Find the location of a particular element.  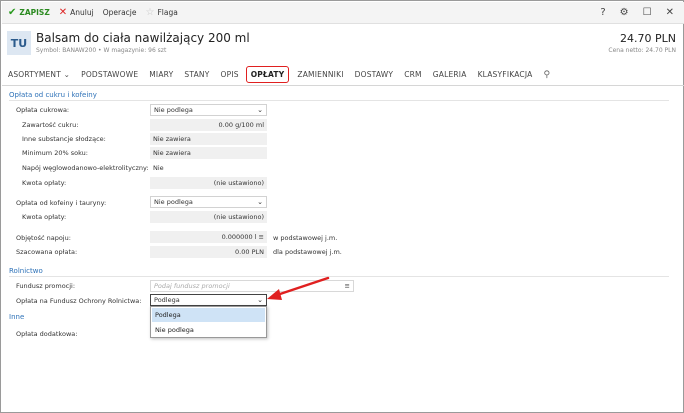

close-x-icon: ✕ is located at coordinates (63, 12).